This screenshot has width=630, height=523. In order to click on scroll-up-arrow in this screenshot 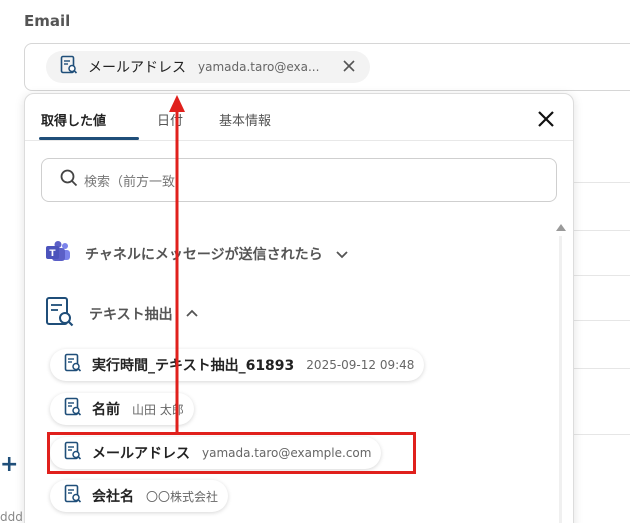, I will do `click(561, 227)`.